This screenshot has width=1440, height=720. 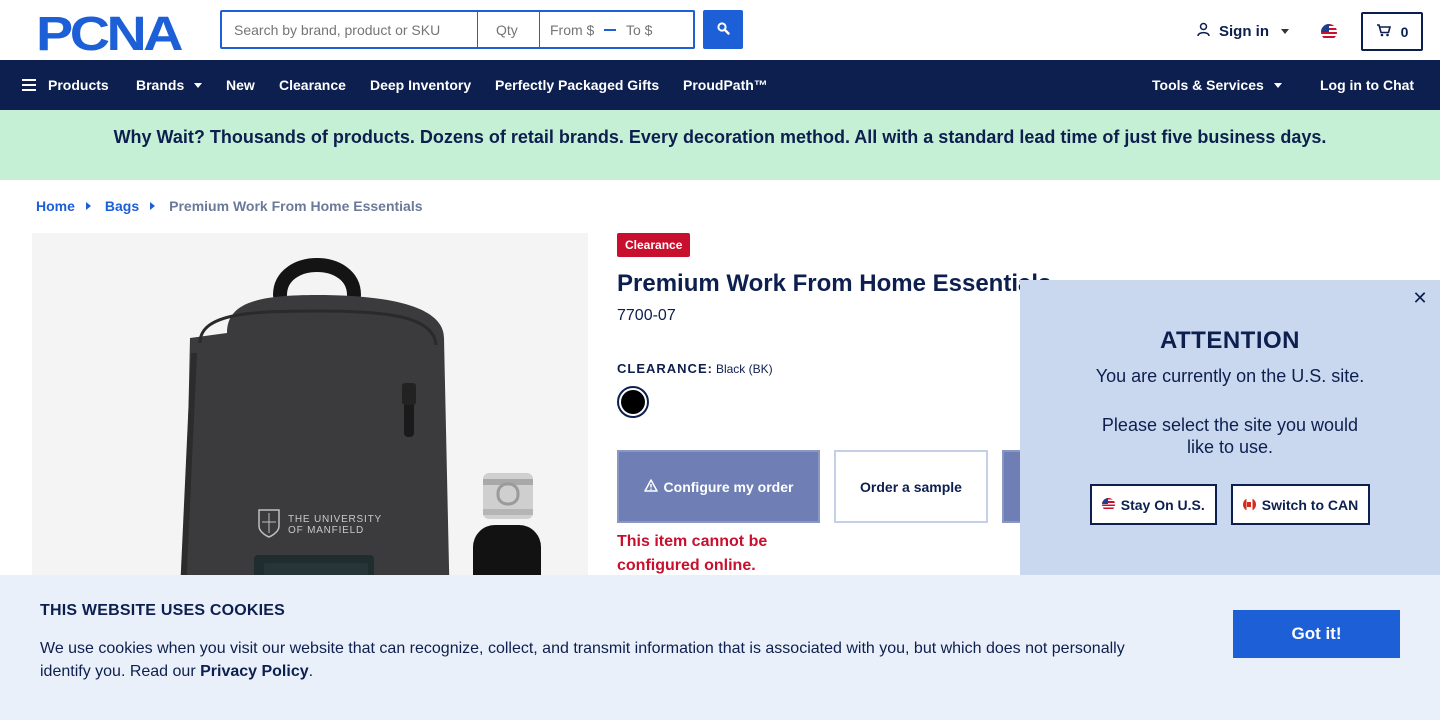 I want to click on cart-icon, so click(x=1383, y=31).